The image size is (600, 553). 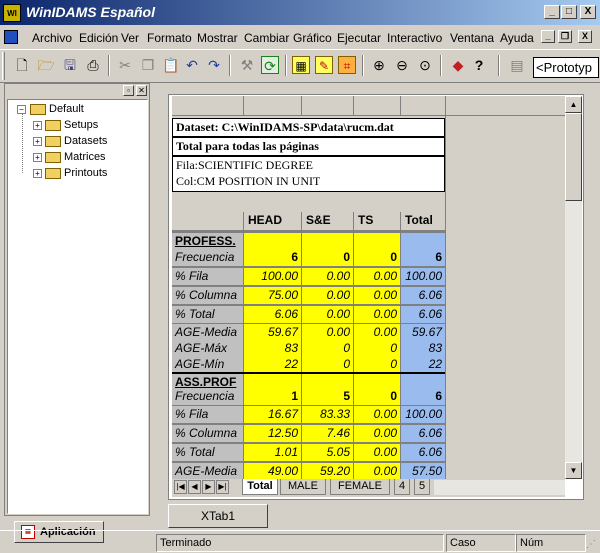 What do you see at coordinates (85, 157) in the screenshot?
I see `tree-item-matrices: Matrices` at bounding box center [85, 157].